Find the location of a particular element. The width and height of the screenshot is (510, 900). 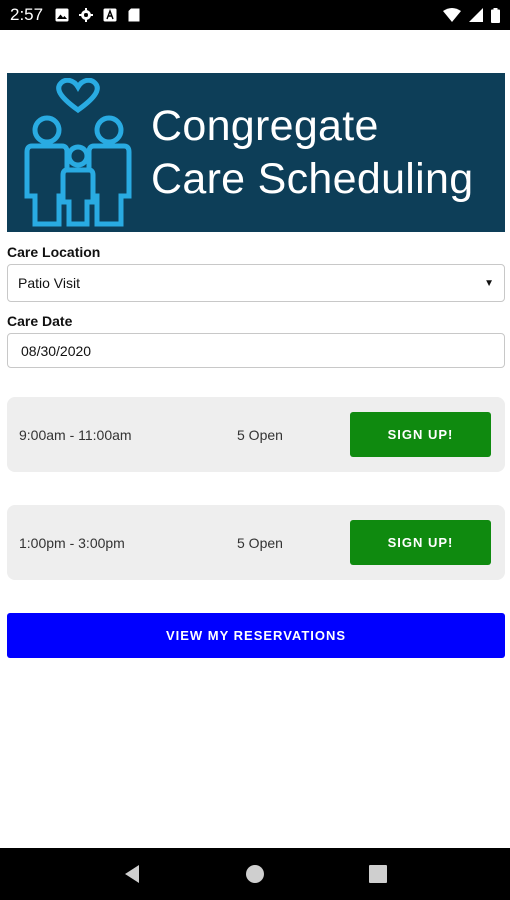

notification-icons is located at coordinates (98, 15).